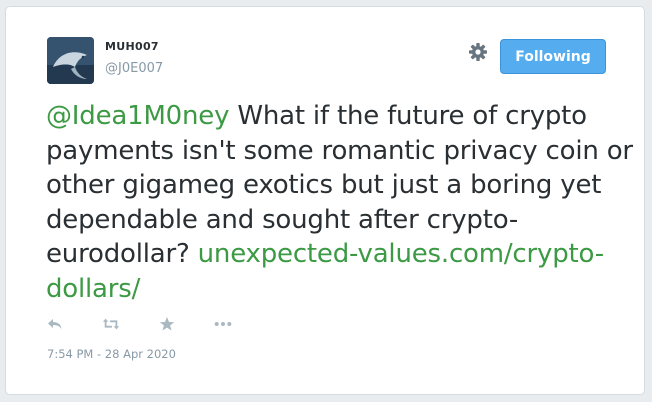  Describe the element at coordinates (553, 56) in the screenshot. I see `following-button: Following` at that location.